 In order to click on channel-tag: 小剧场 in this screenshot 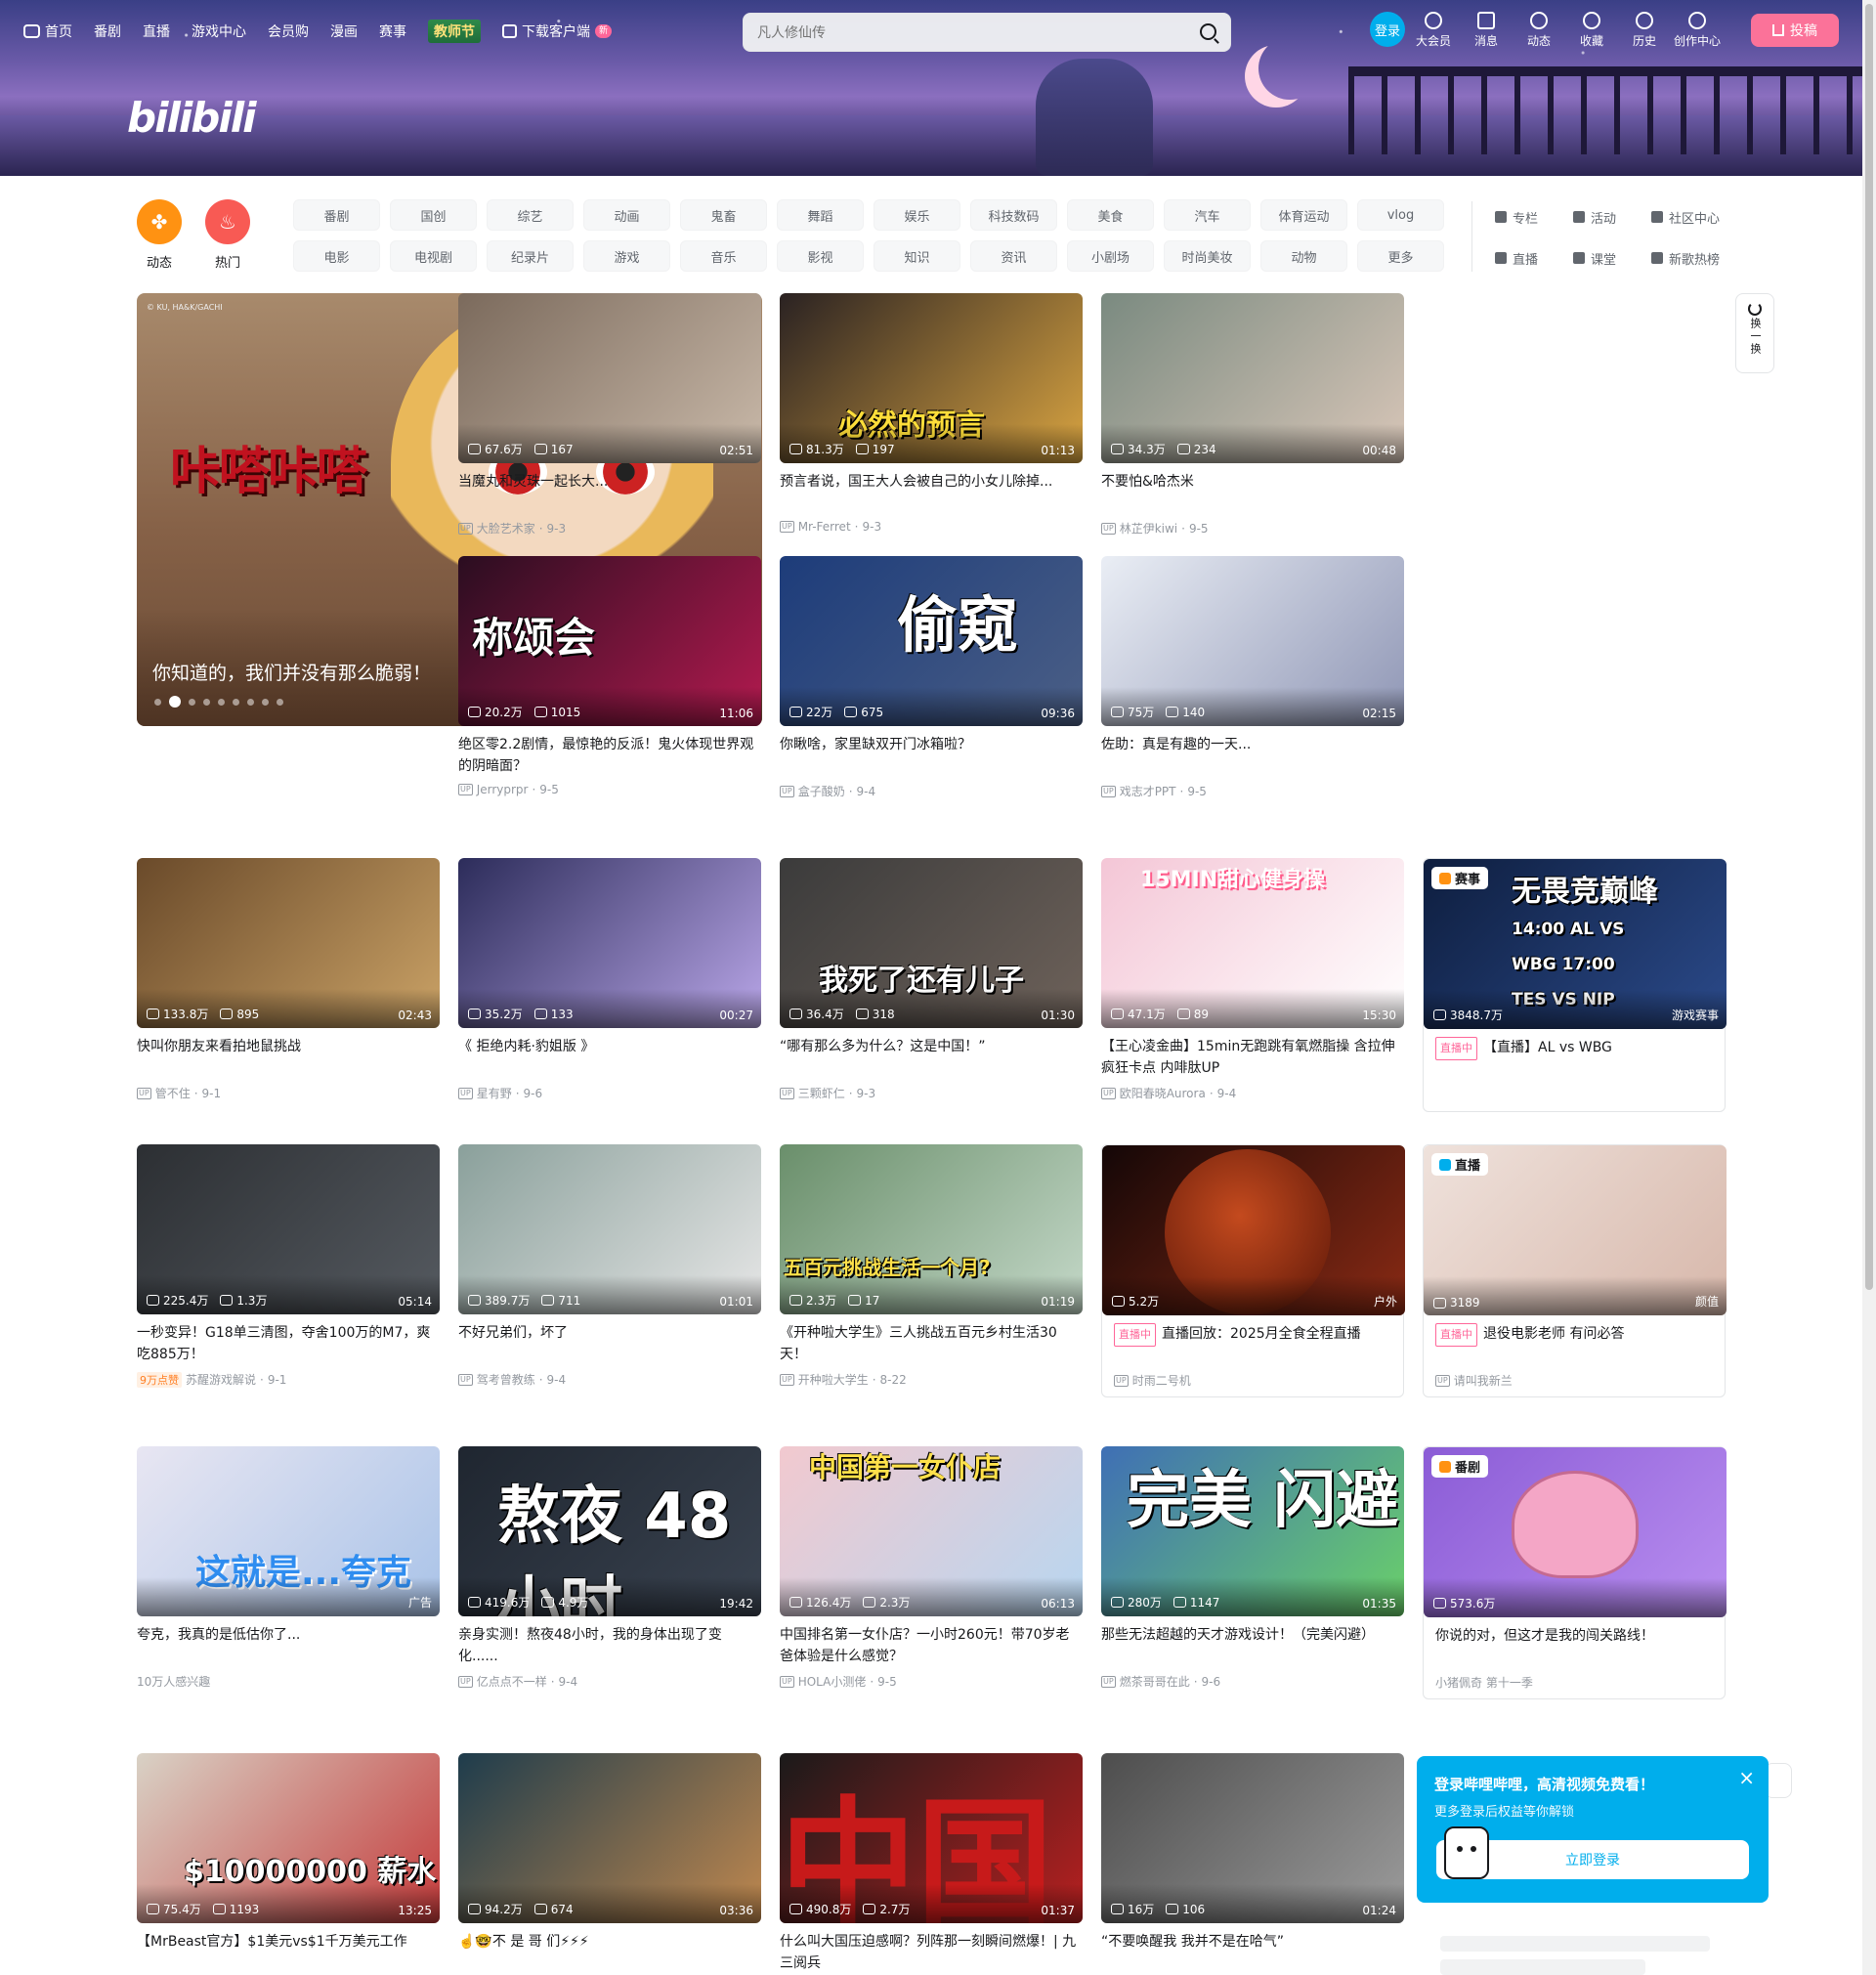, I will do `click(1110, 256)`.